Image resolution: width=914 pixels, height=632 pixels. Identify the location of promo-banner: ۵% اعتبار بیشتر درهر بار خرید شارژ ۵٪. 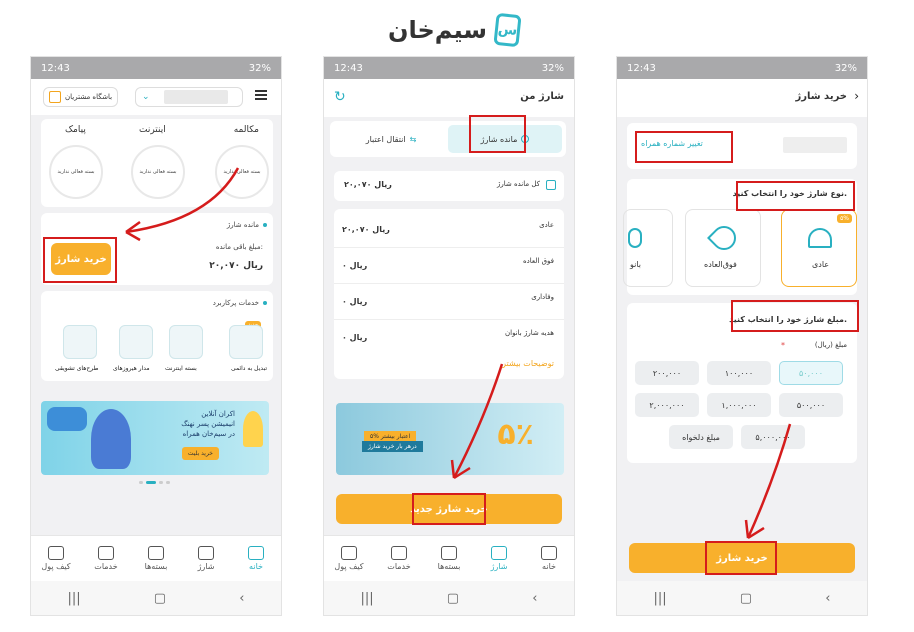
(450, 439).